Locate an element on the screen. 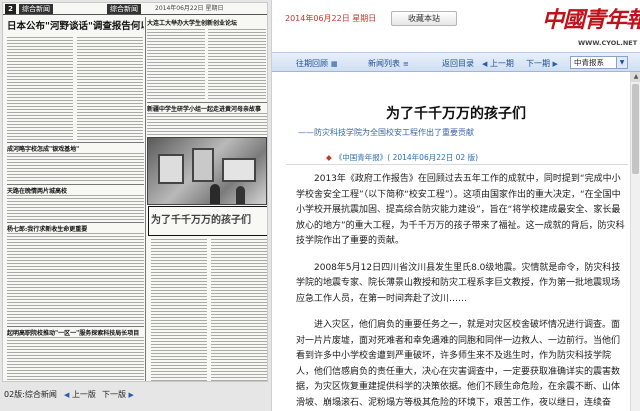 The height and width of the screenshot is (411, 640). nav-archive-label: 往期回顾 is located at coordinates (312, 63).